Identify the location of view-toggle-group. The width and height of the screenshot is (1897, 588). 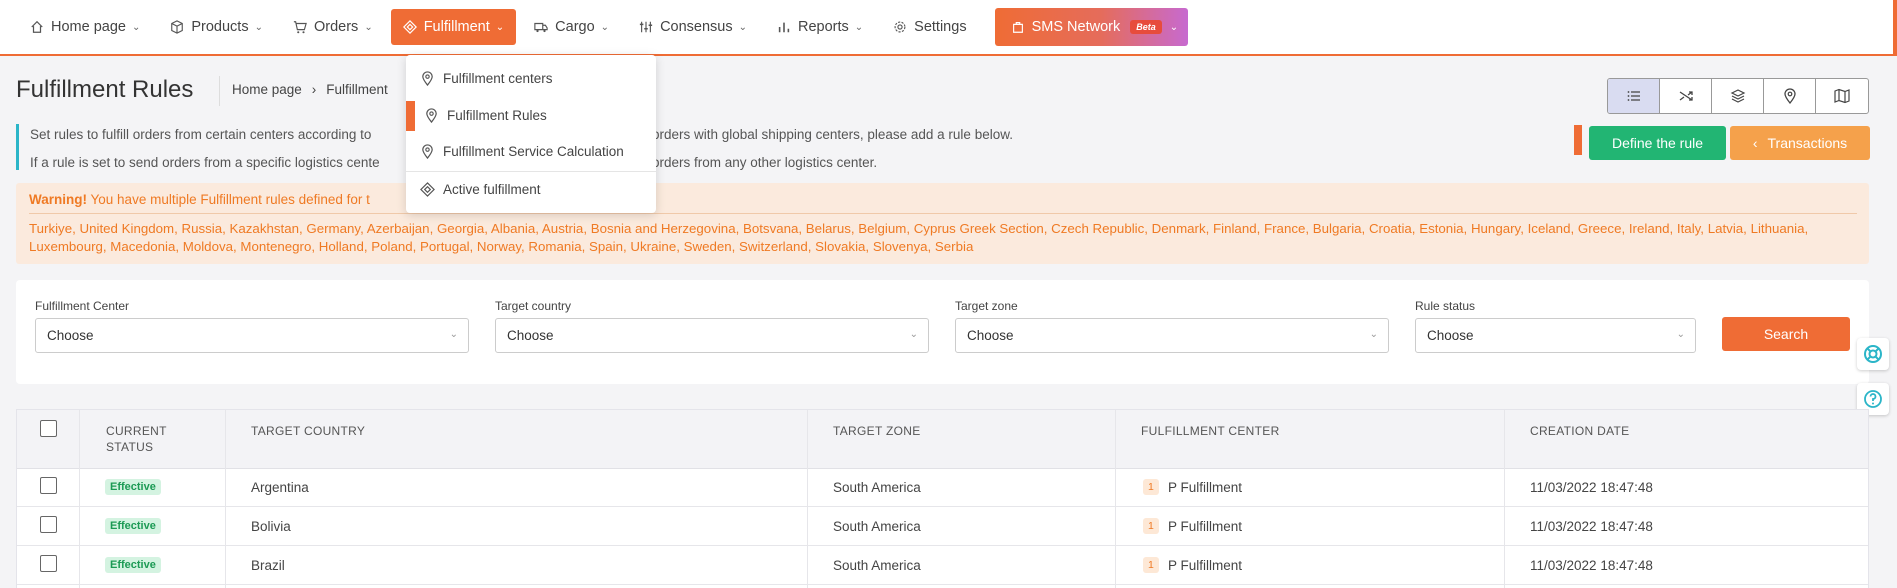
(1738, 96).